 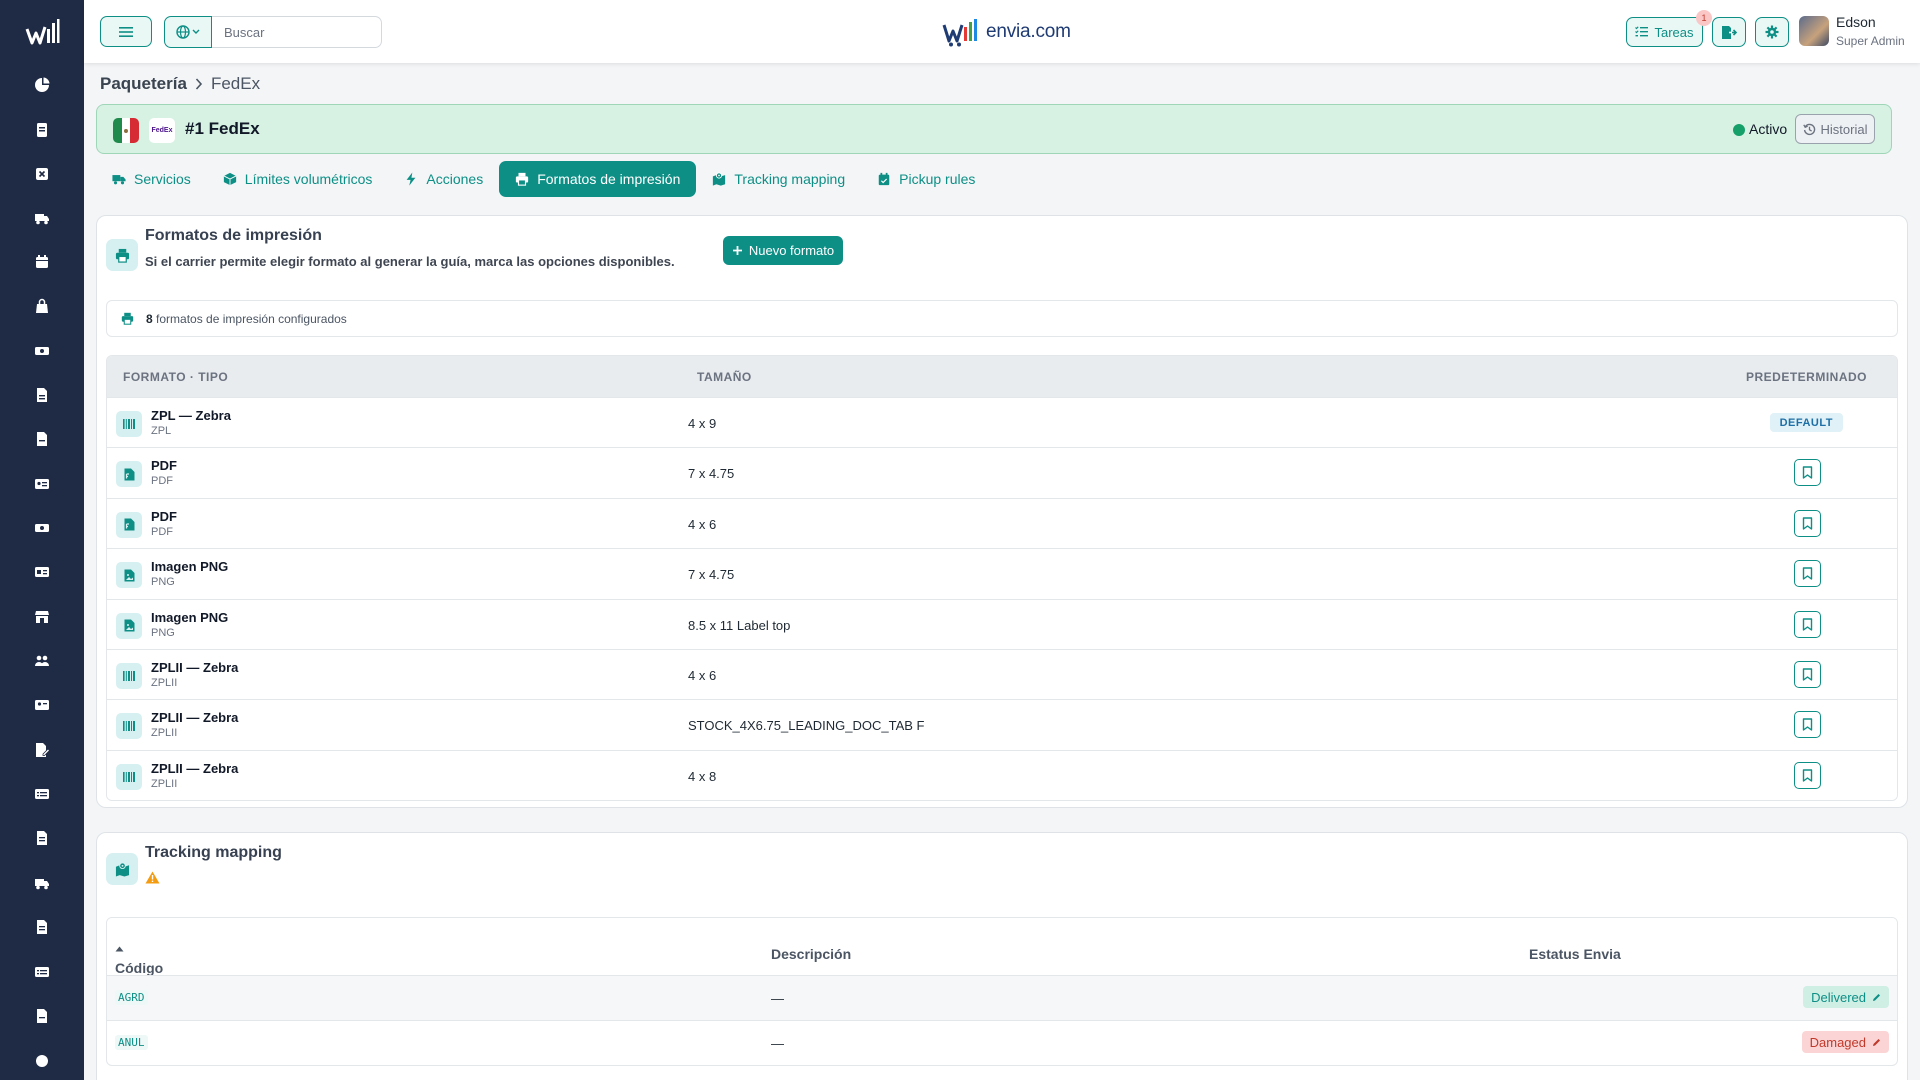 What do you see at coordinates (195, 718) in the screenshot?
I see `format-name: ZPLII — Zebra` at bounding box center [195, 718].